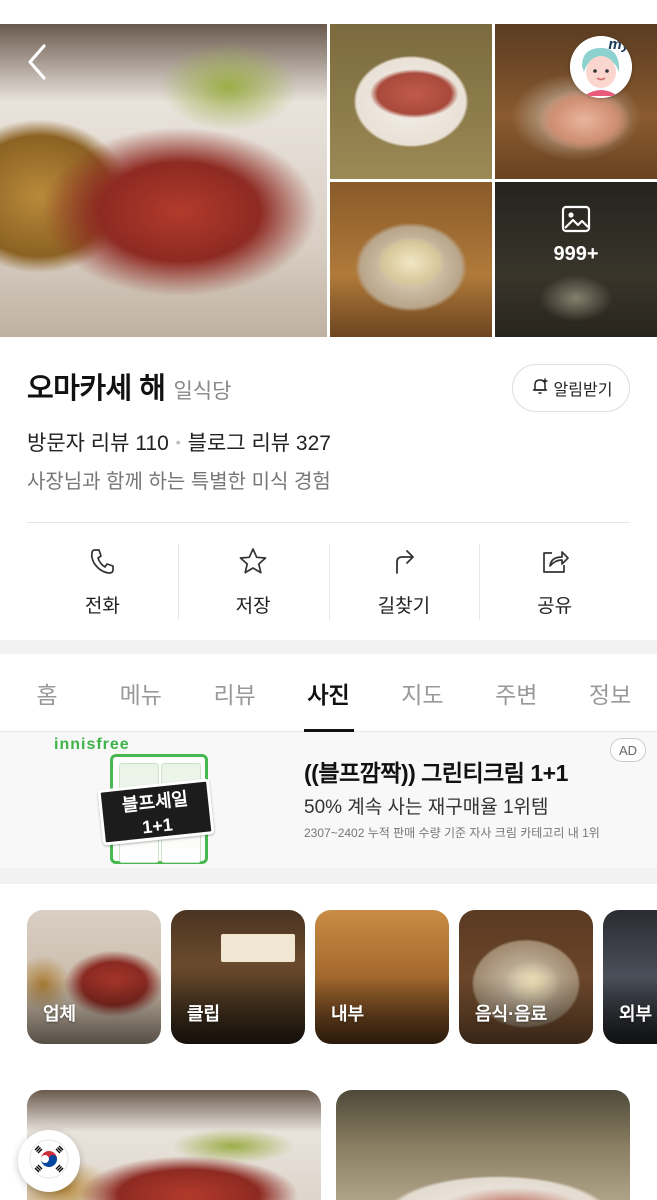 The image size is (657, 1200). I want to click on gallery-more-button: 999+, so click(576, 235).